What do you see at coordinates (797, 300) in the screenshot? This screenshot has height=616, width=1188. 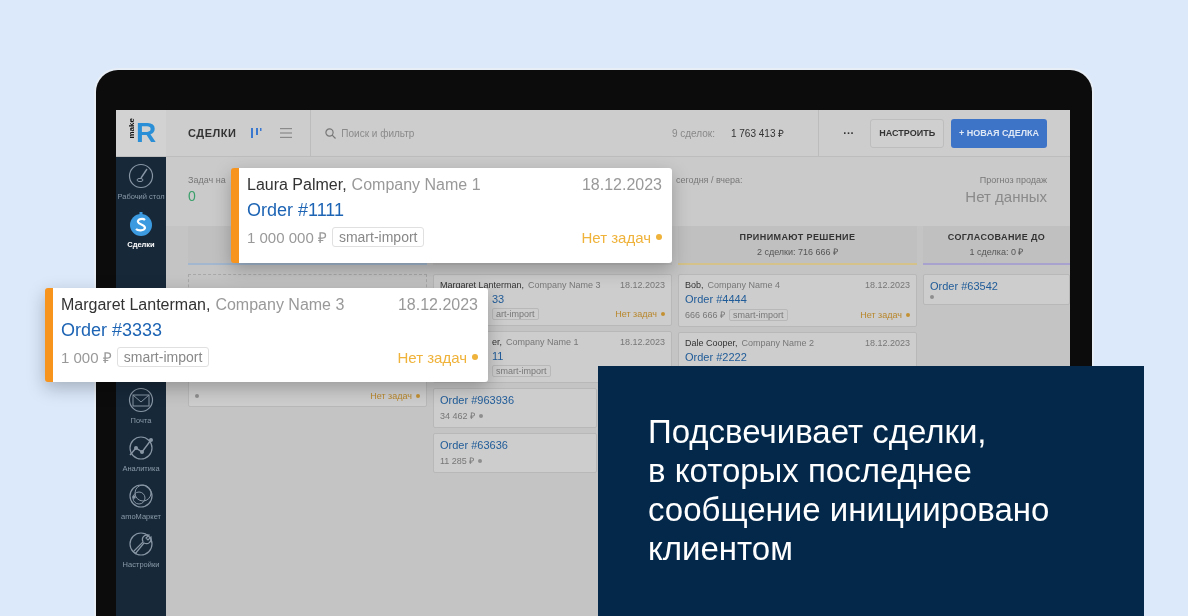 I see `deal-card: Bob, Company Name 4 18.12.2023 Order #4444 666 666 ₽ smart-import Нет задач` at bounding box center [797, 300].